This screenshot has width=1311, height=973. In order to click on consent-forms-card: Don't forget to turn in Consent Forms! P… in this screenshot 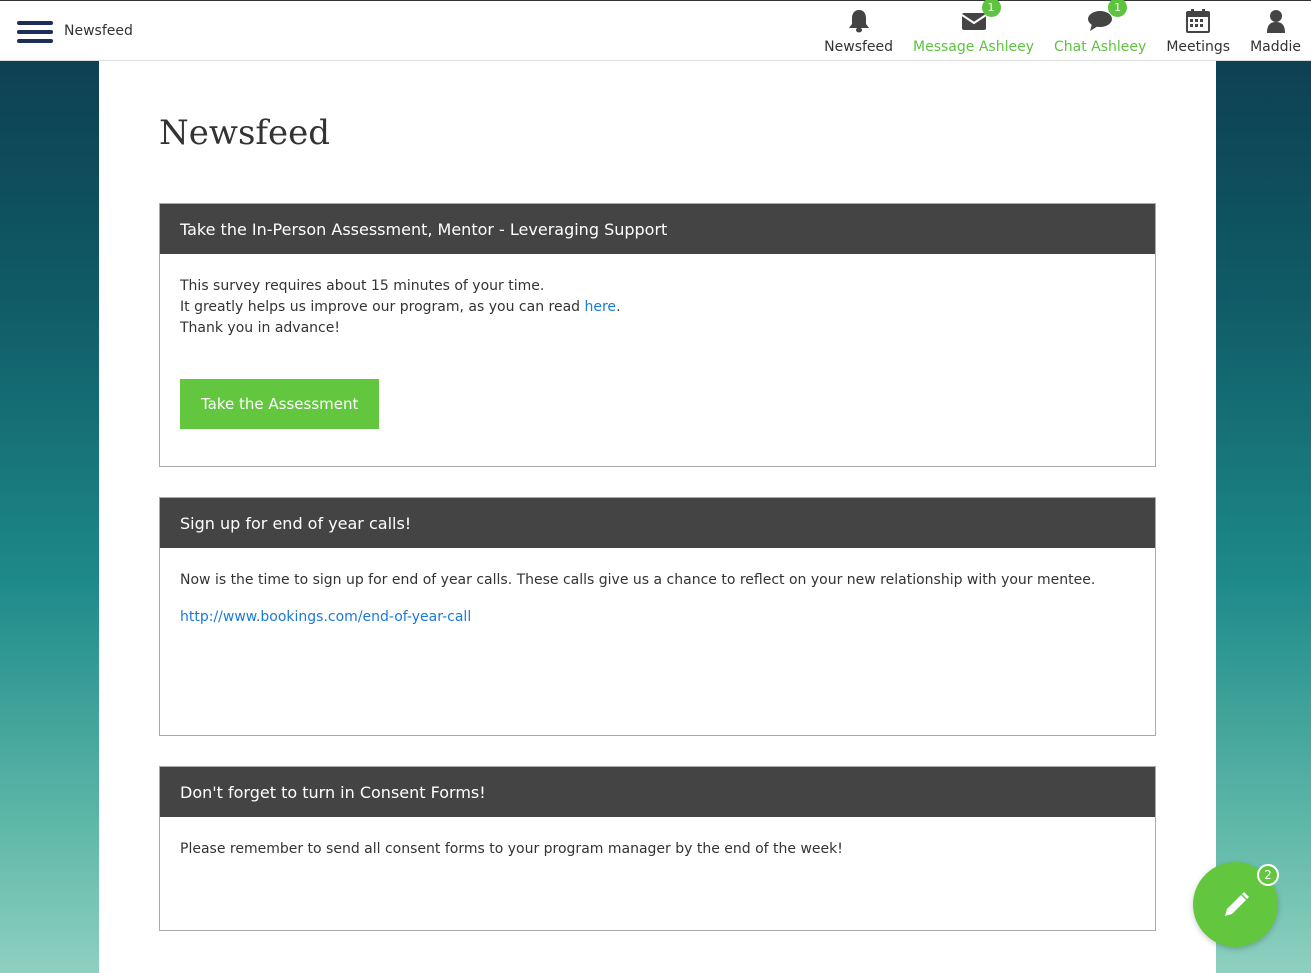, I will do `click(657, 848)`.